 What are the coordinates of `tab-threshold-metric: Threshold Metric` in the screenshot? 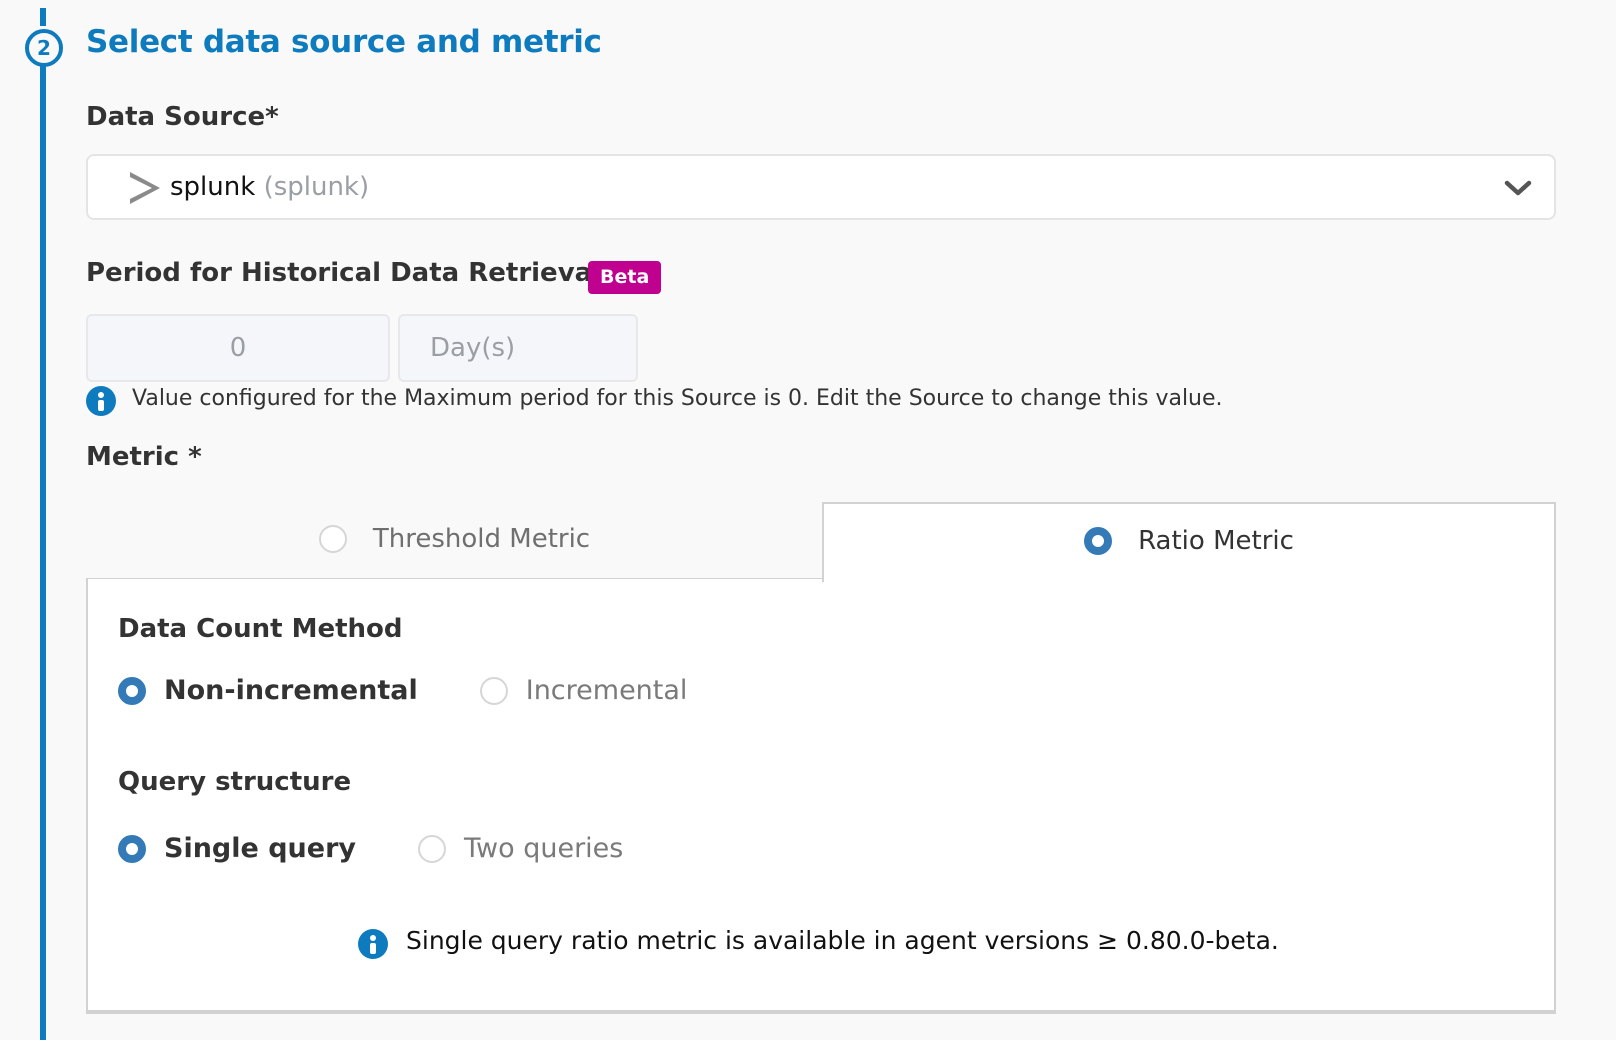 It's located at (454, 541).